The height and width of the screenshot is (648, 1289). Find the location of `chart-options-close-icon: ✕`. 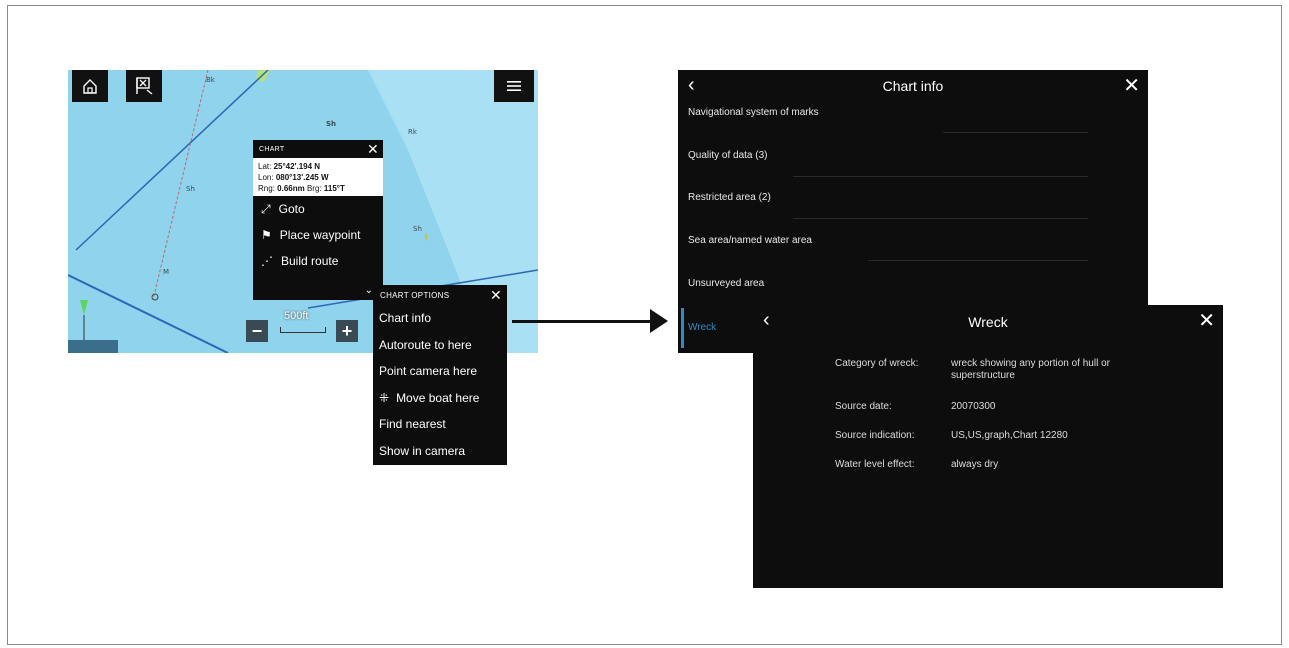

chart-options-close-icon: ✕ is located at coordinates (496, 295).